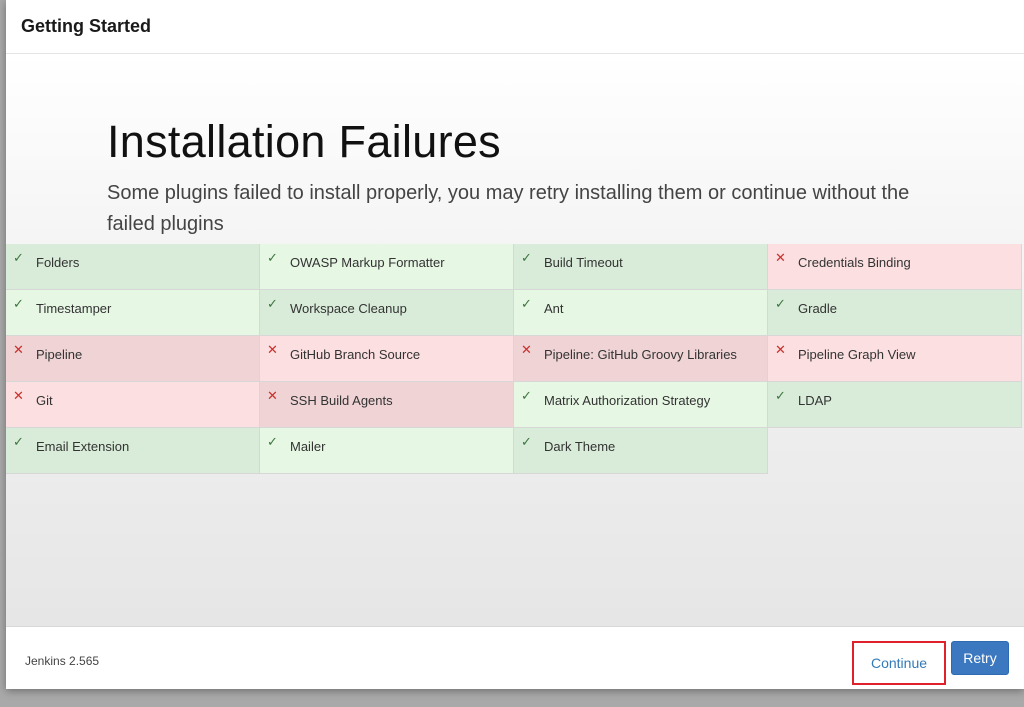 This screenshot has width=1024, height=707. What do you see at coordinates (818, 308) in the screenshot?
I see `plugin-name: Gradle` at bounding box center [818, 308].